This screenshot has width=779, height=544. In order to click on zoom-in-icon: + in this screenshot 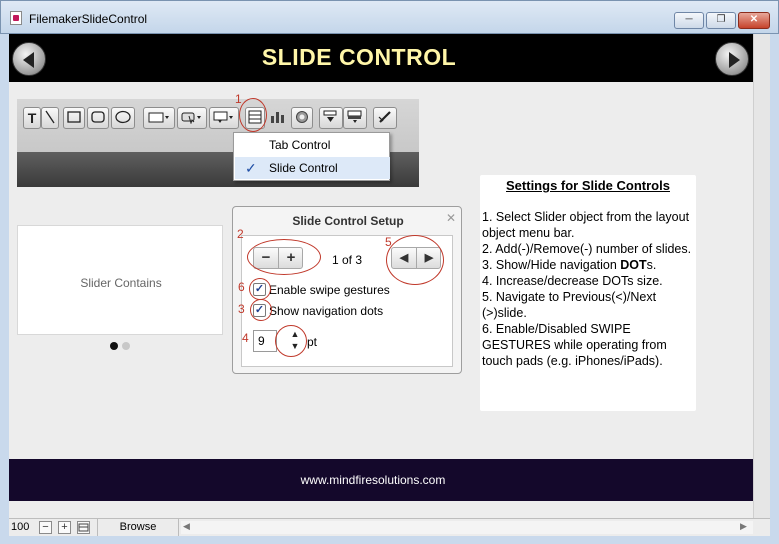, I will do `click(64, 527)`.